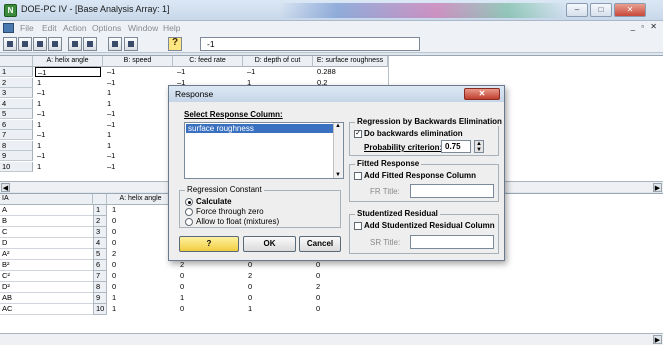 The image size is (663, 345). What do you see at coordinates (16, 82) in the screenshot?
I see `row-header: 2` at bounding box center [16, 82].